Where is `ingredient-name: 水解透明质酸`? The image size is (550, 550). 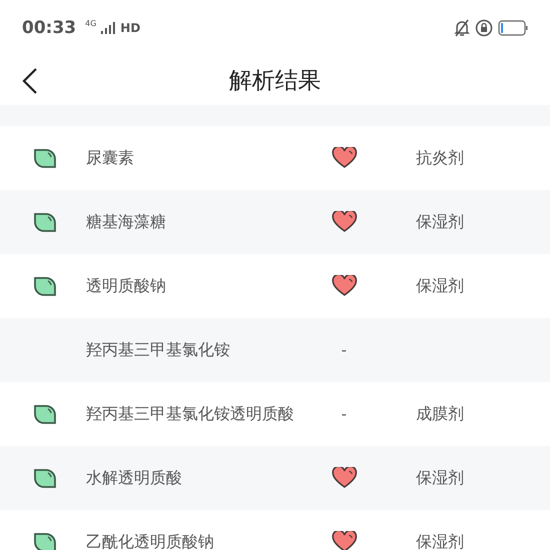
ingredient-name: 水解透明质酸 is located at coordinates (134, 478).